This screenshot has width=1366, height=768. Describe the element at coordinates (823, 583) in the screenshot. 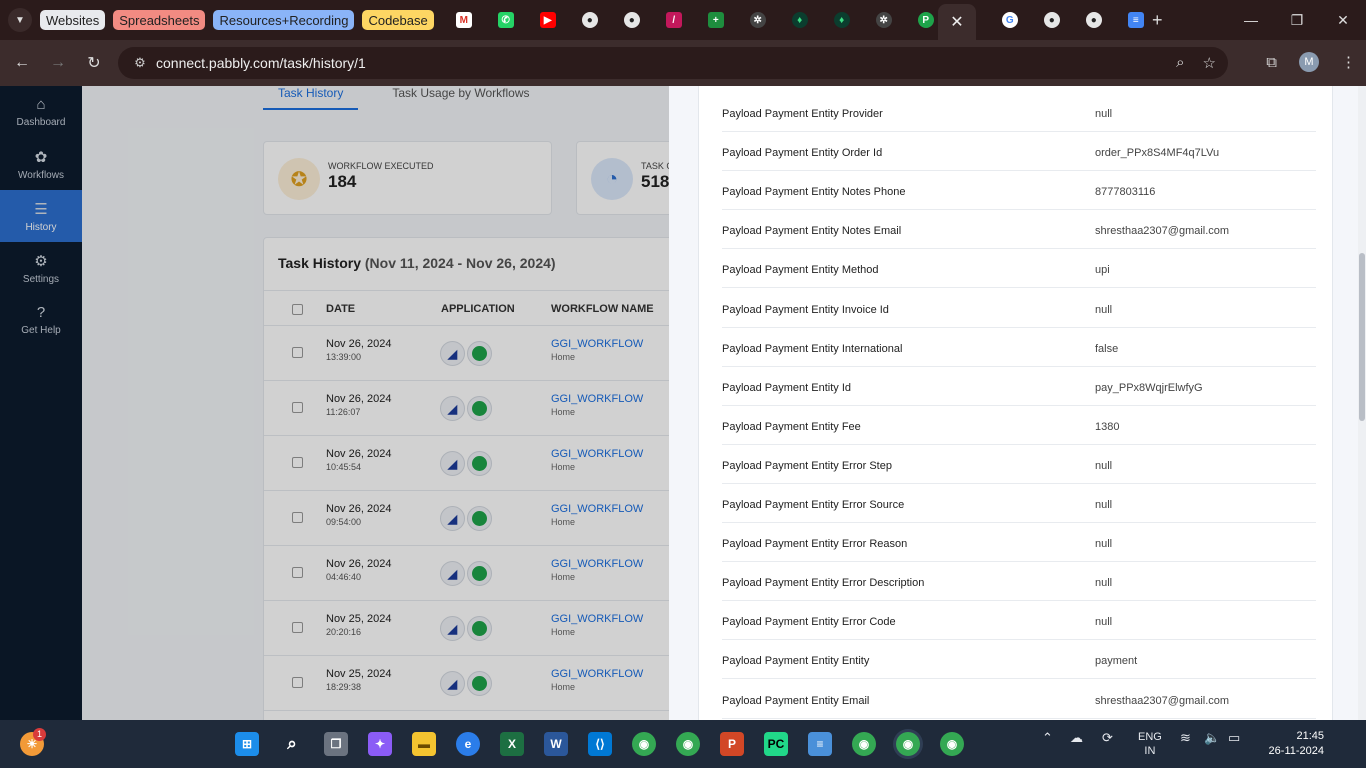

I see `field-key: Payload Payment Entity Error Description` at that location.